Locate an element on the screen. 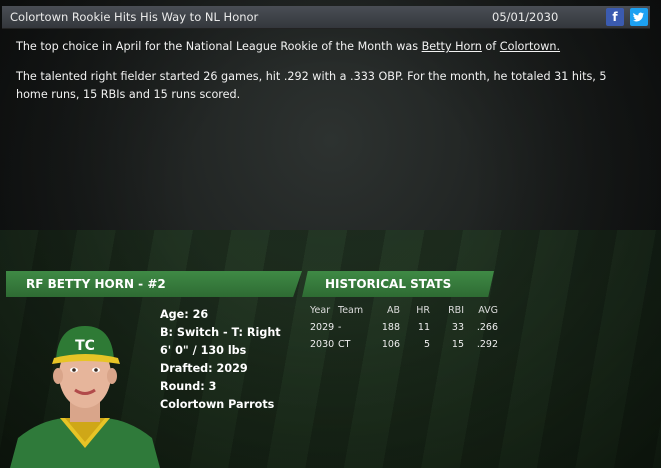 This screenshot has width=661, height=468. cell-rbi: 33 is located at coordinates (457, 327).